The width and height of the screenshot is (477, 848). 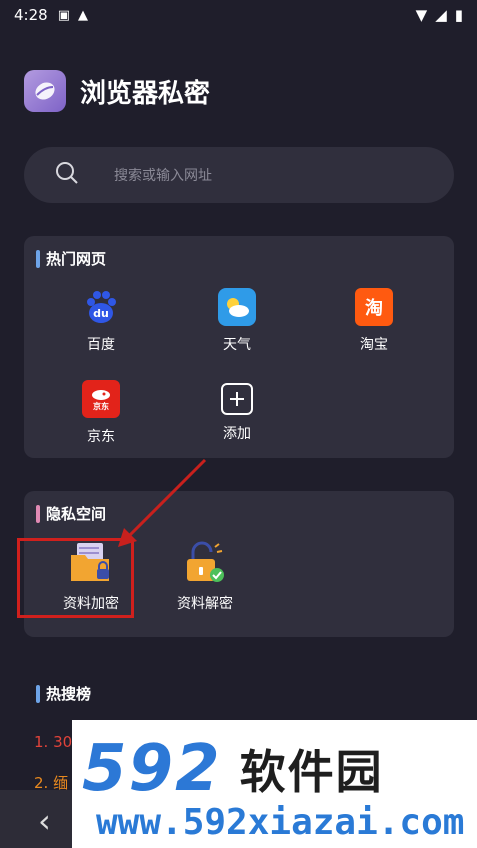 I want to click on title-bar, so click(x=38, y=693).